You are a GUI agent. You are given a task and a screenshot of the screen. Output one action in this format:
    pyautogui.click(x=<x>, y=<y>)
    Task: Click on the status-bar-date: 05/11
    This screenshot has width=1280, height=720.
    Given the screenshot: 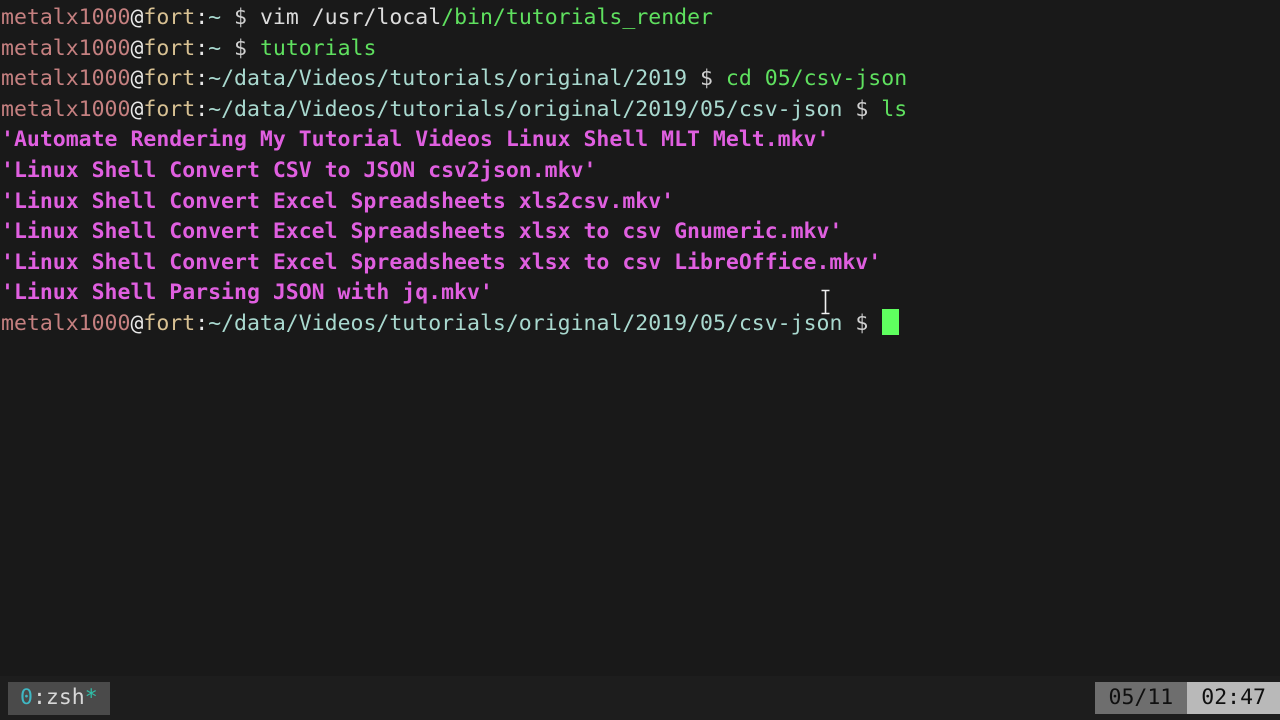 What is the action you would take?
    pyautogui.click(x=1141, y=698)
    